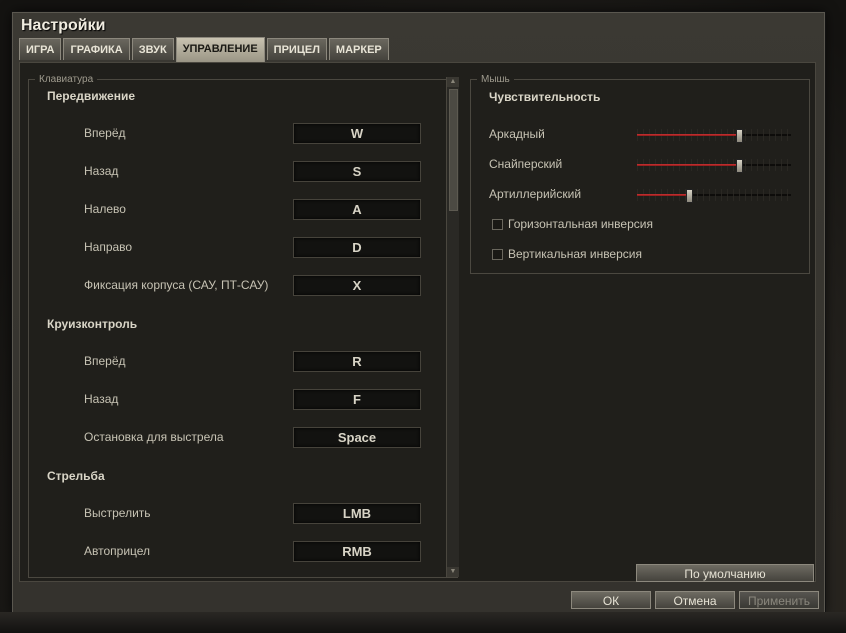 This screenshot has width=846, height=633. What do you see at coordinates (575, 254) in the screenshot?
I see `checkbox-label: Вертикальная инверсия` at bounding box center [575, 254].